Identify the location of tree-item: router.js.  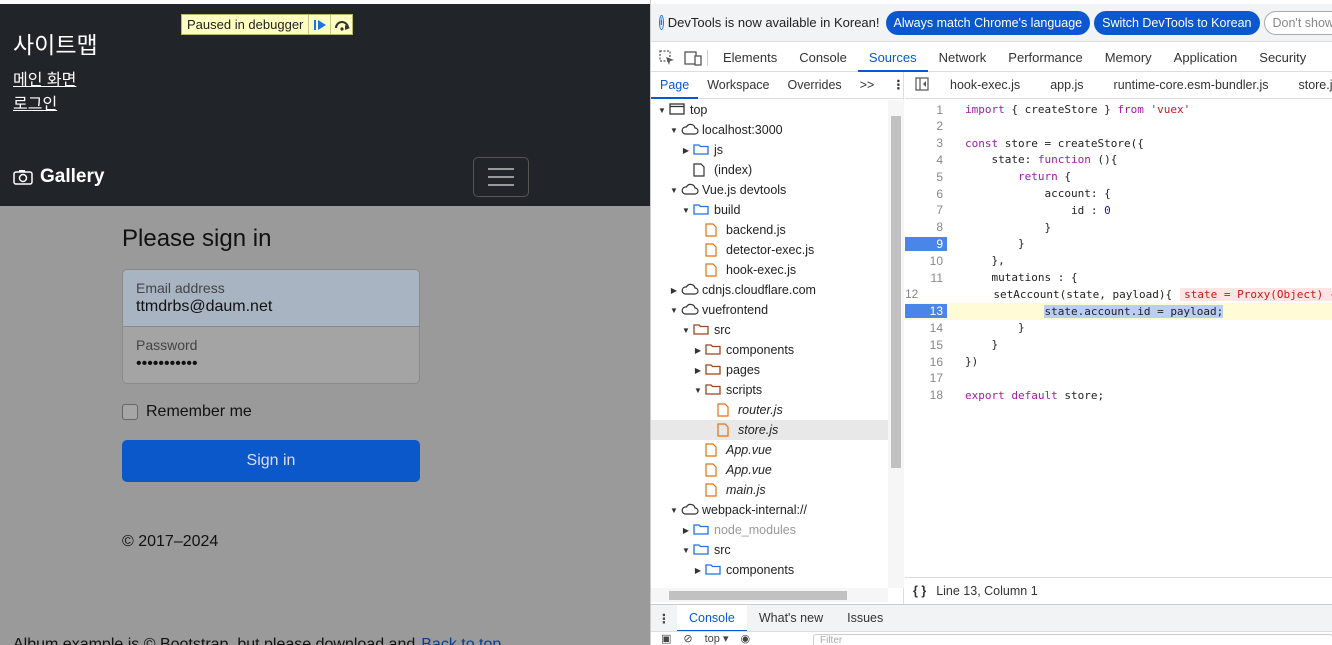
(769, 410).